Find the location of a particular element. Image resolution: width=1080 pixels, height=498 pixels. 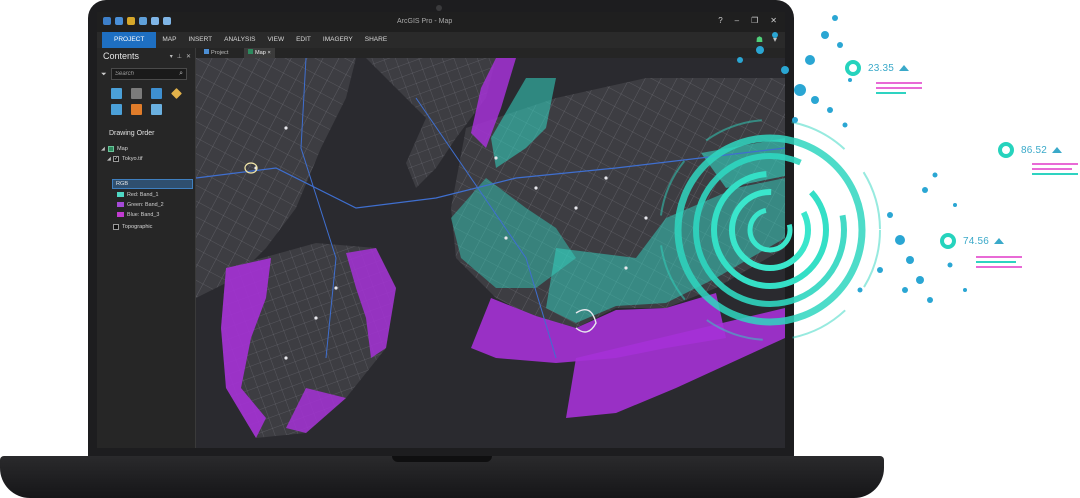

band-blue: Blue: Band_3 is located at coordinates (138, 215).